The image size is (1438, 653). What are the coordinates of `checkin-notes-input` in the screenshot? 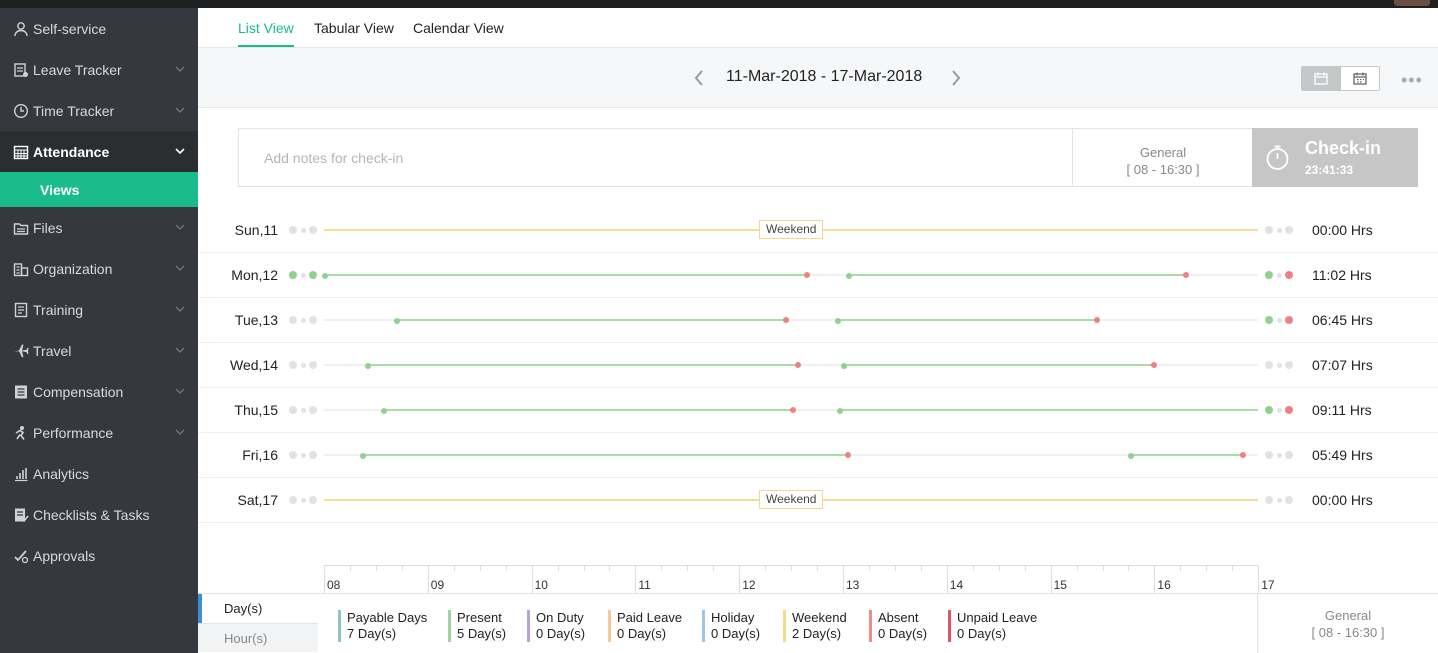 It's located at (656, 157).